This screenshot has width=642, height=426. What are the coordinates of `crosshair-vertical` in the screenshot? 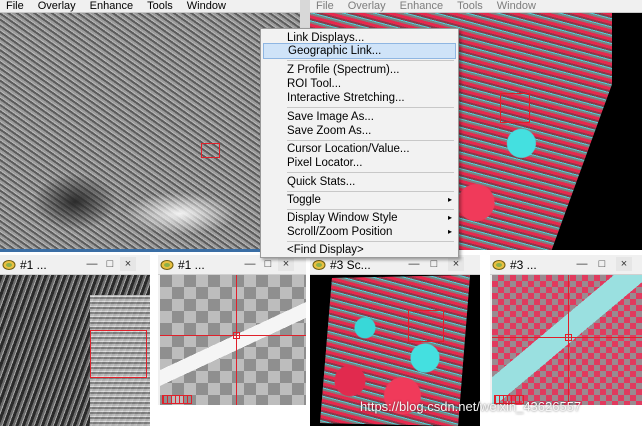 It's located at (236, 340).